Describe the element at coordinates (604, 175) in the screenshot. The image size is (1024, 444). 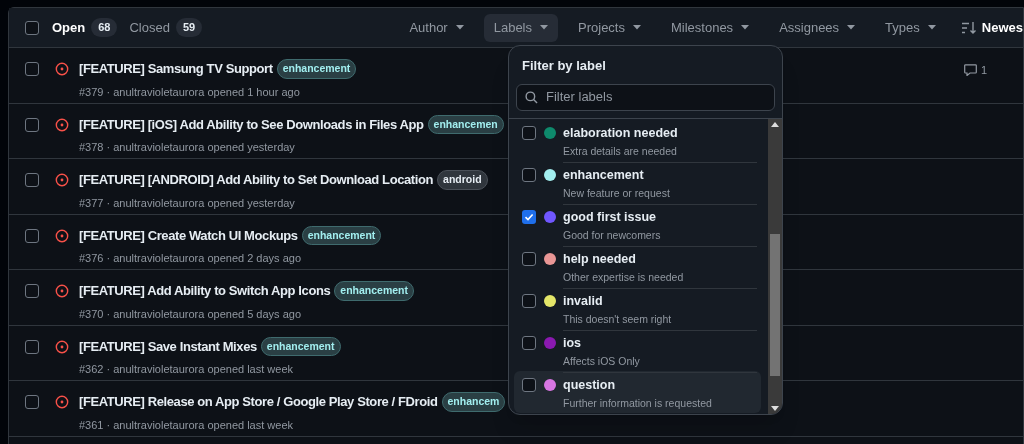
I see `label-name: enhancement` at that location.